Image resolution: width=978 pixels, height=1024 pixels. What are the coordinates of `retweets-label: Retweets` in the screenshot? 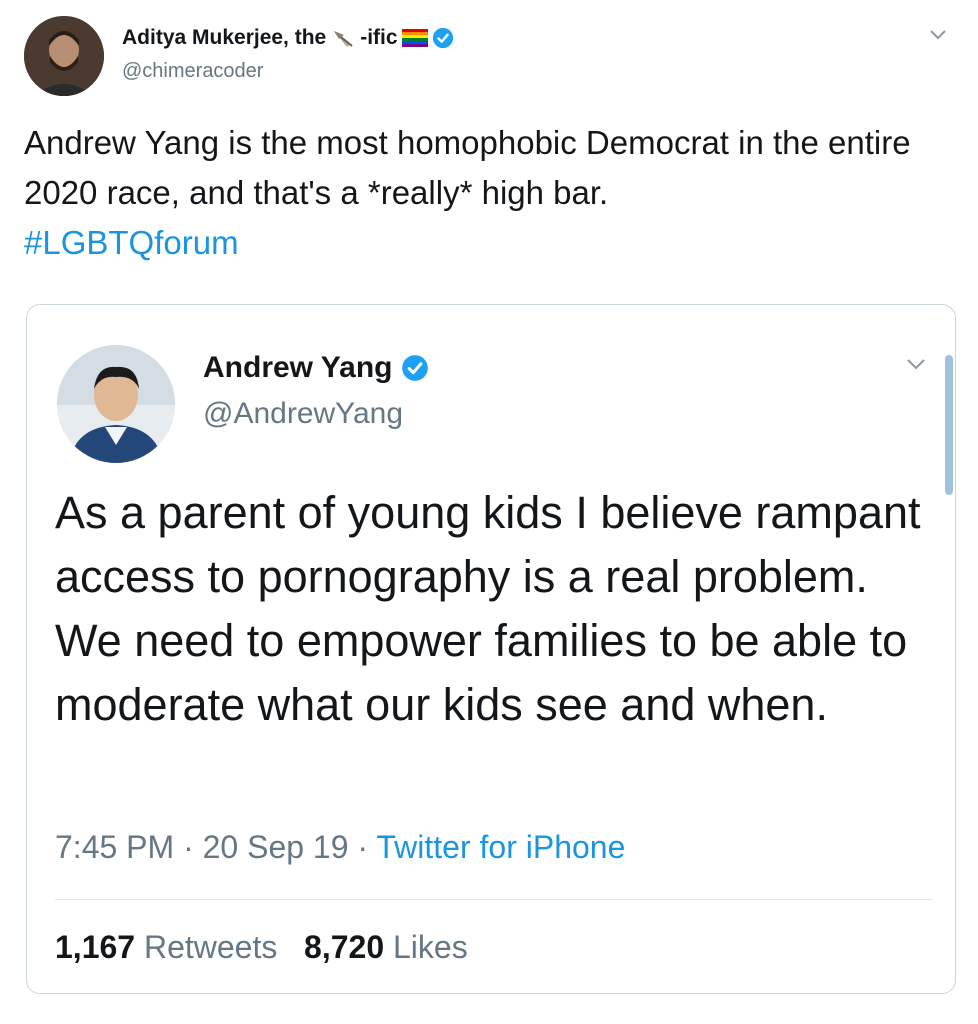 It's located at (210, 947).